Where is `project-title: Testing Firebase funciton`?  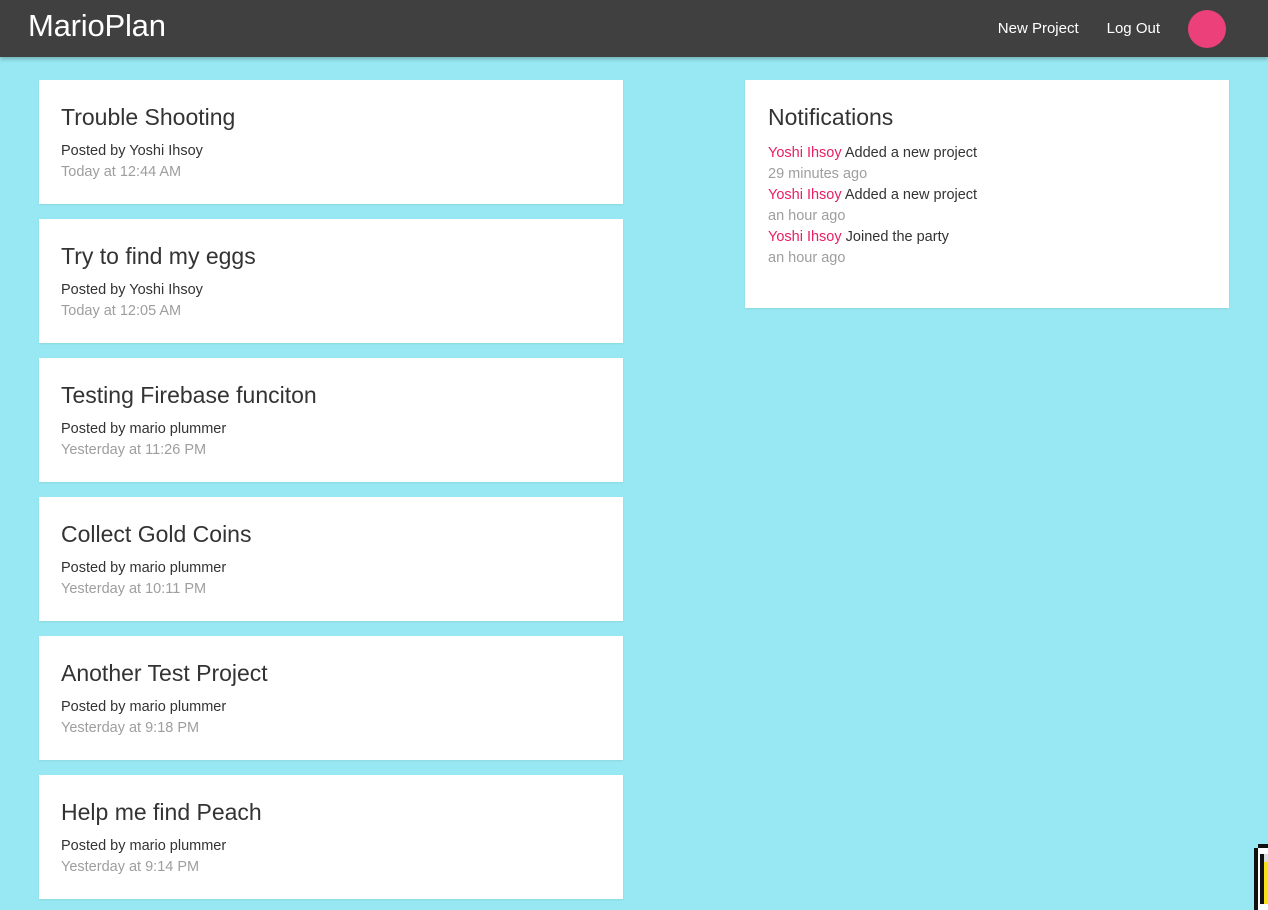 project-title: Testing Firebase funciton is located at coordinates (189, 395).